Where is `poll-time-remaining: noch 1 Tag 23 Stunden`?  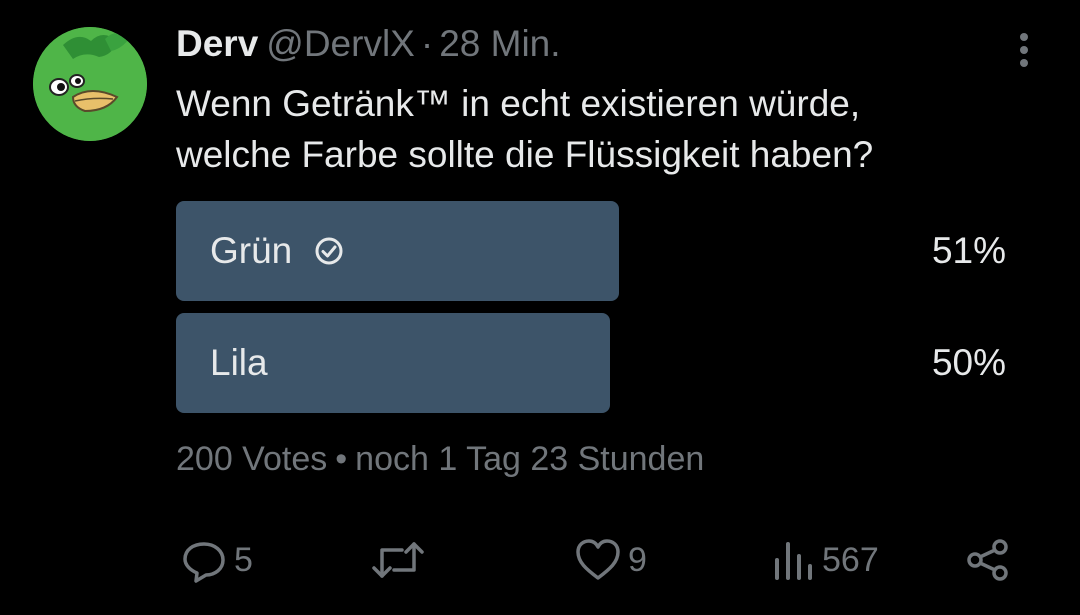
poll-time-remaining: noch 1 Tag 23 Stunden is located at coordinates (530, 459).